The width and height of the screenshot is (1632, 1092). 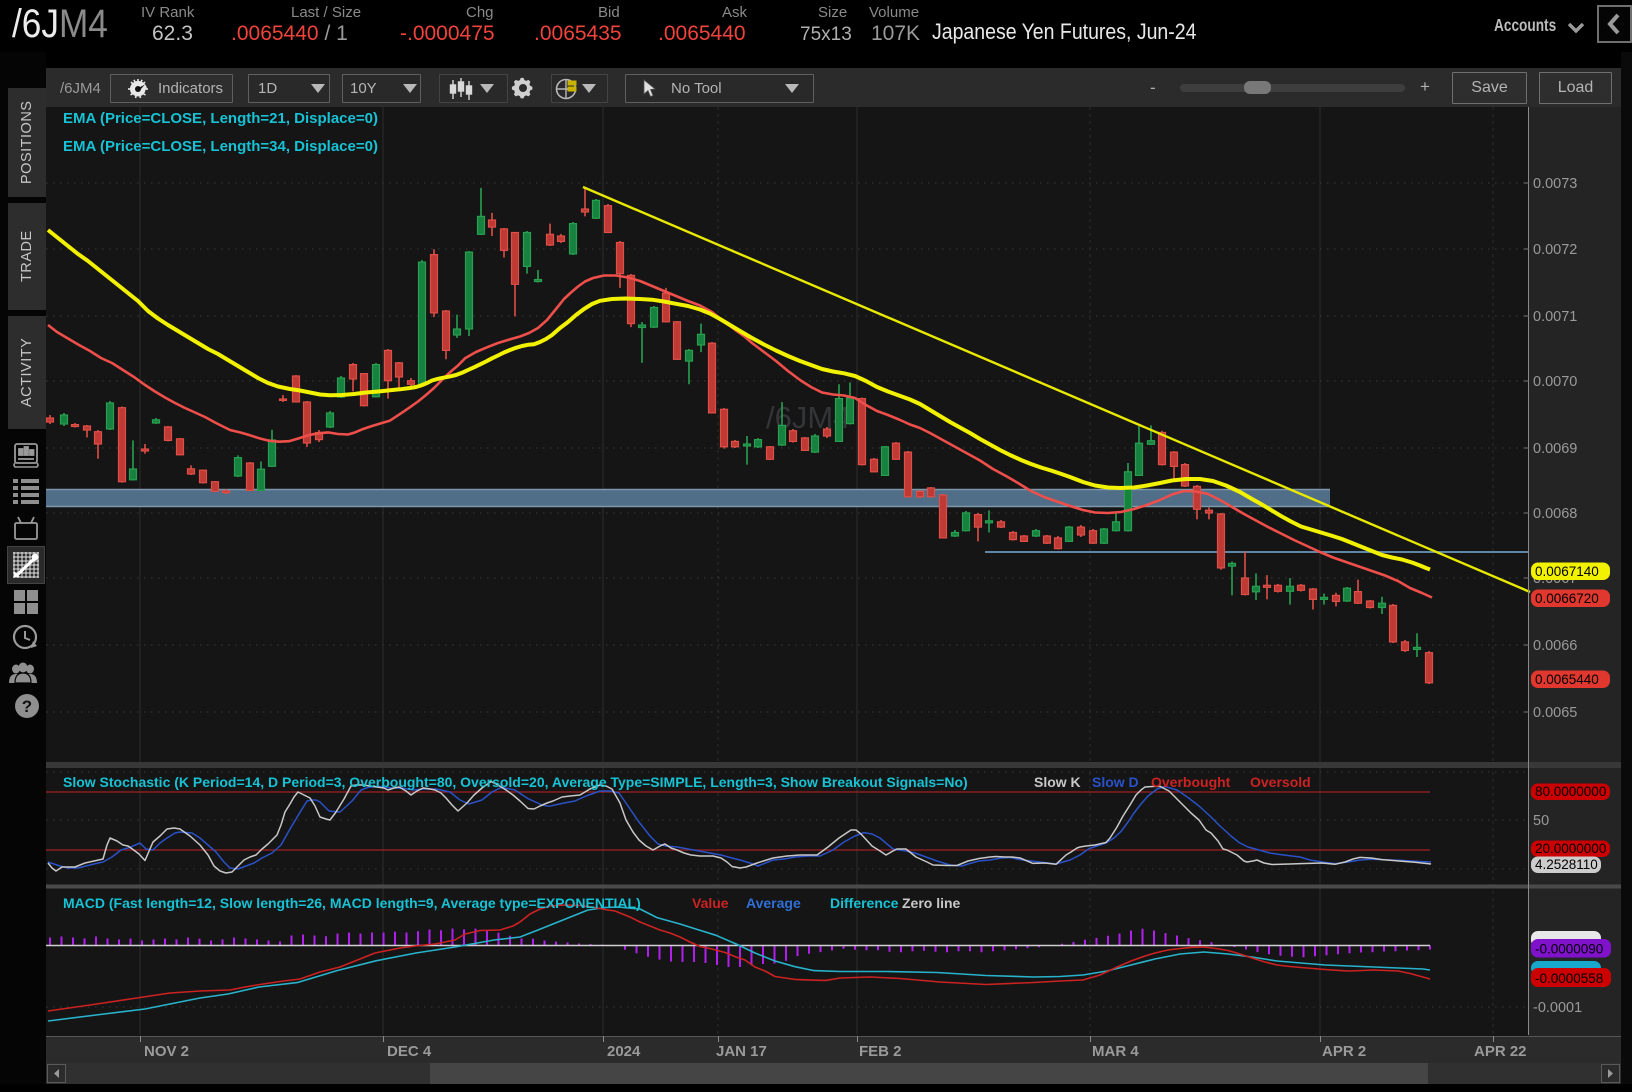 What do you see at coordinates (1555, 514) in the screenshot?
I see `svg-text: 0.0068` at bounding box center [1555, 514].